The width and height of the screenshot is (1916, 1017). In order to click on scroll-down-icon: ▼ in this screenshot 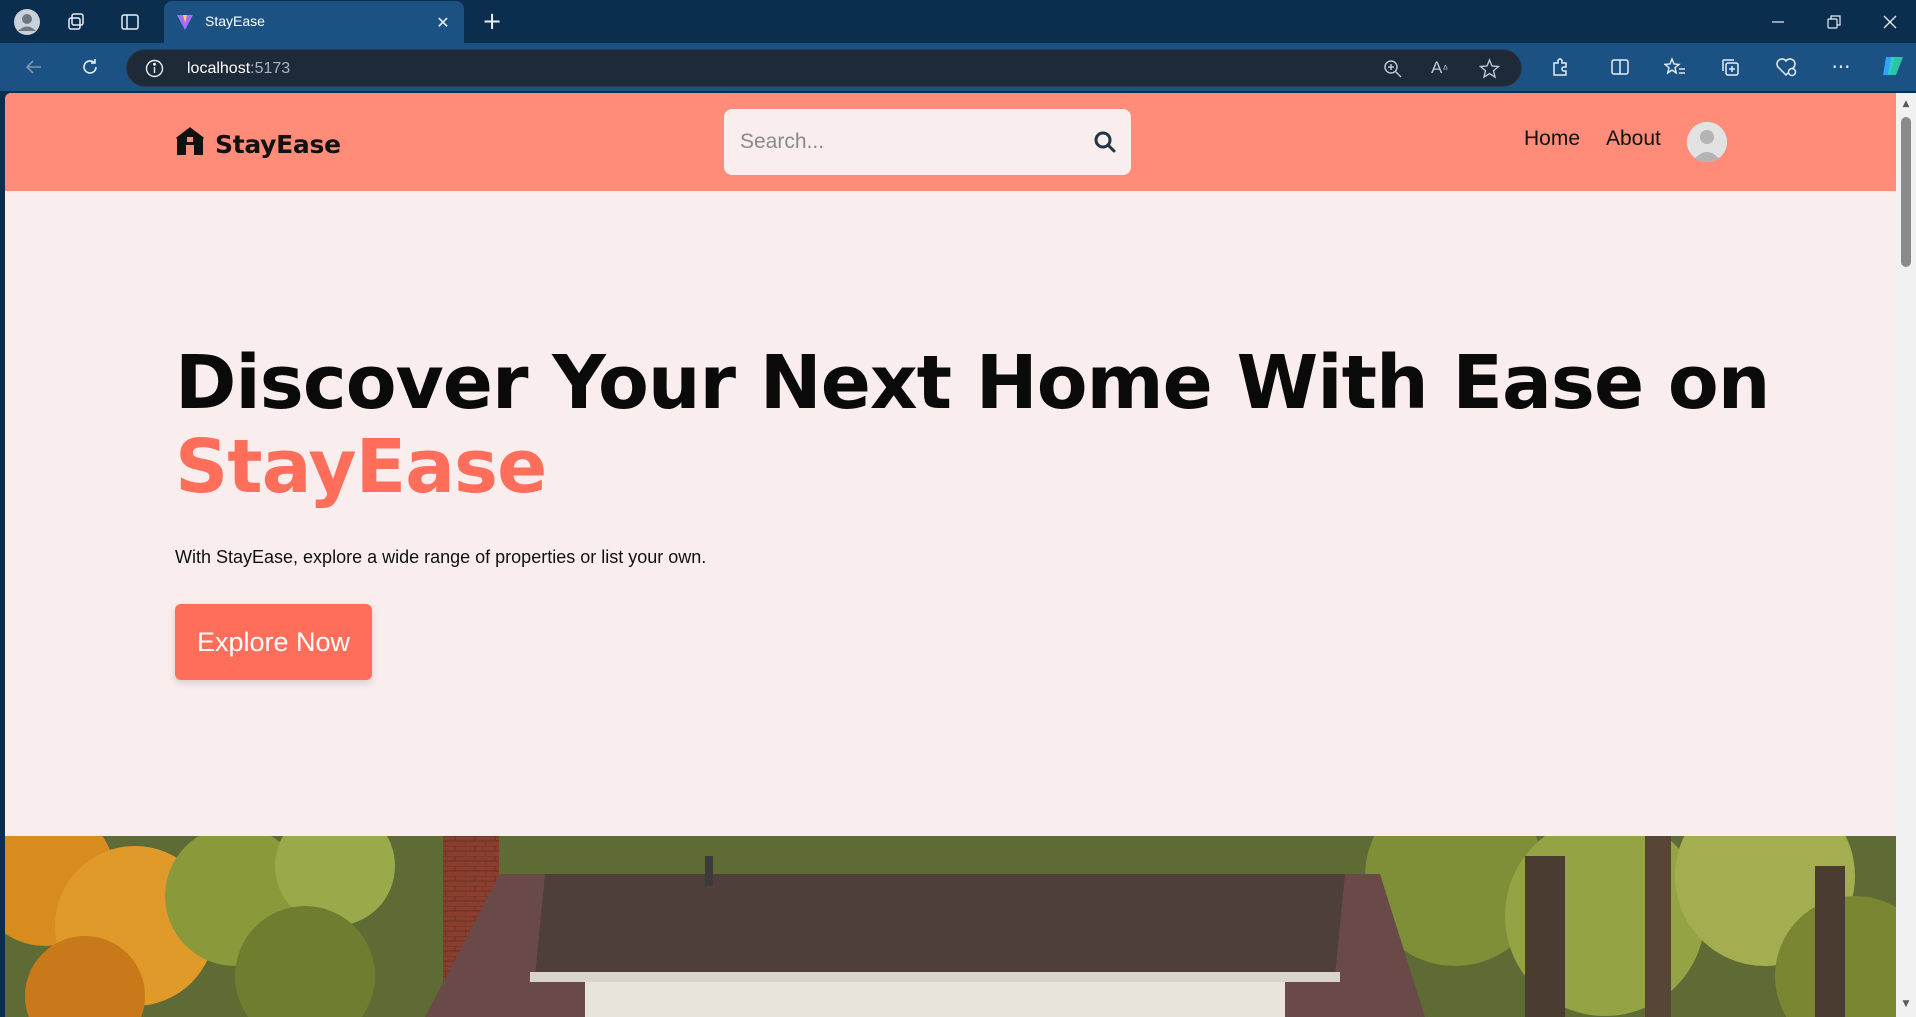, I will do `click(1906, 1004)`.